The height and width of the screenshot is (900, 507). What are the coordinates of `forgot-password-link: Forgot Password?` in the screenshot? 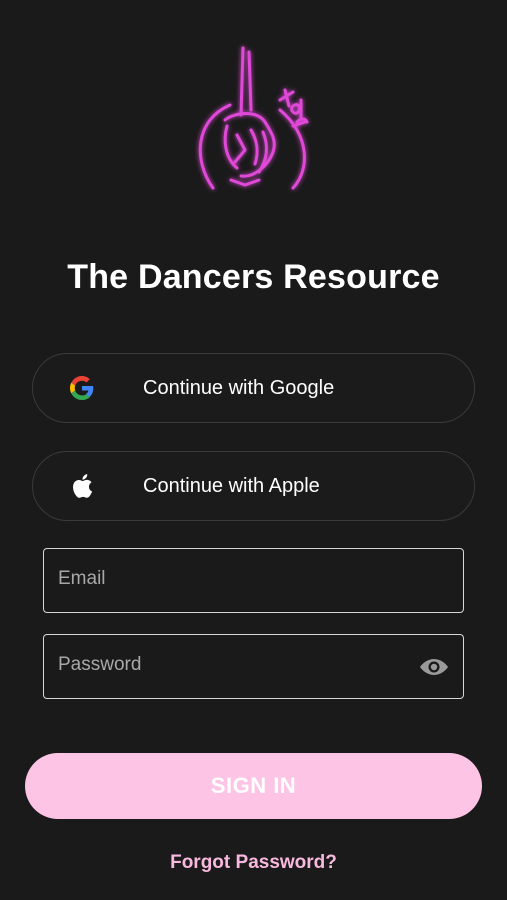 It's located at (253, 863).